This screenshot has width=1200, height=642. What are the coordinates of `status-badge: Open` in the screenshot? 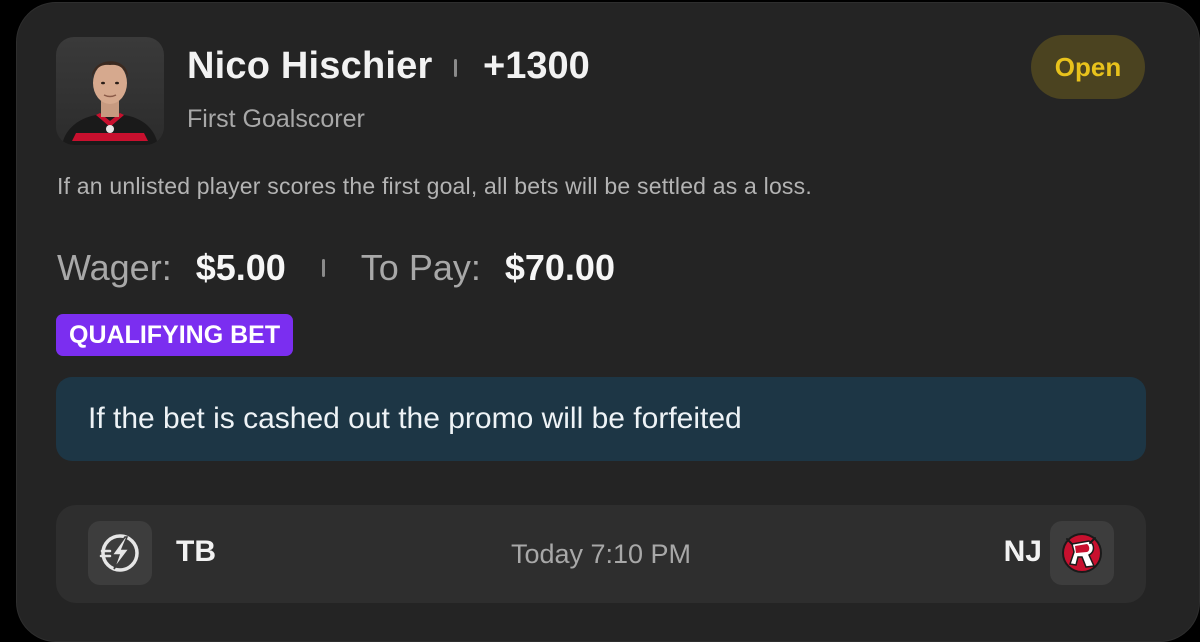 It's located at (1088, 67).